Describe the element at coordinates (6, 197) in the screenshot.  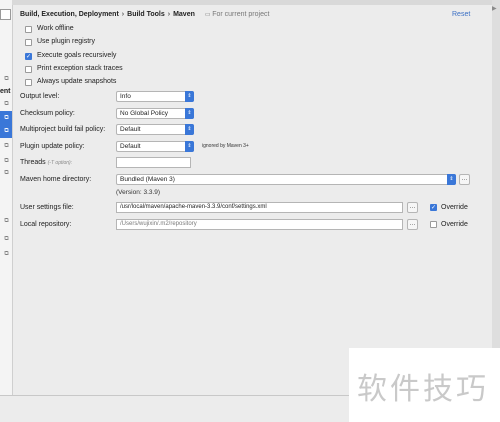
I see `settings-tree-panel: ⧉ ent ⧉ ⧉ ⧉ ⧉ ⧉ ⧉ ⧉ ⧉ ⧉` at that location.